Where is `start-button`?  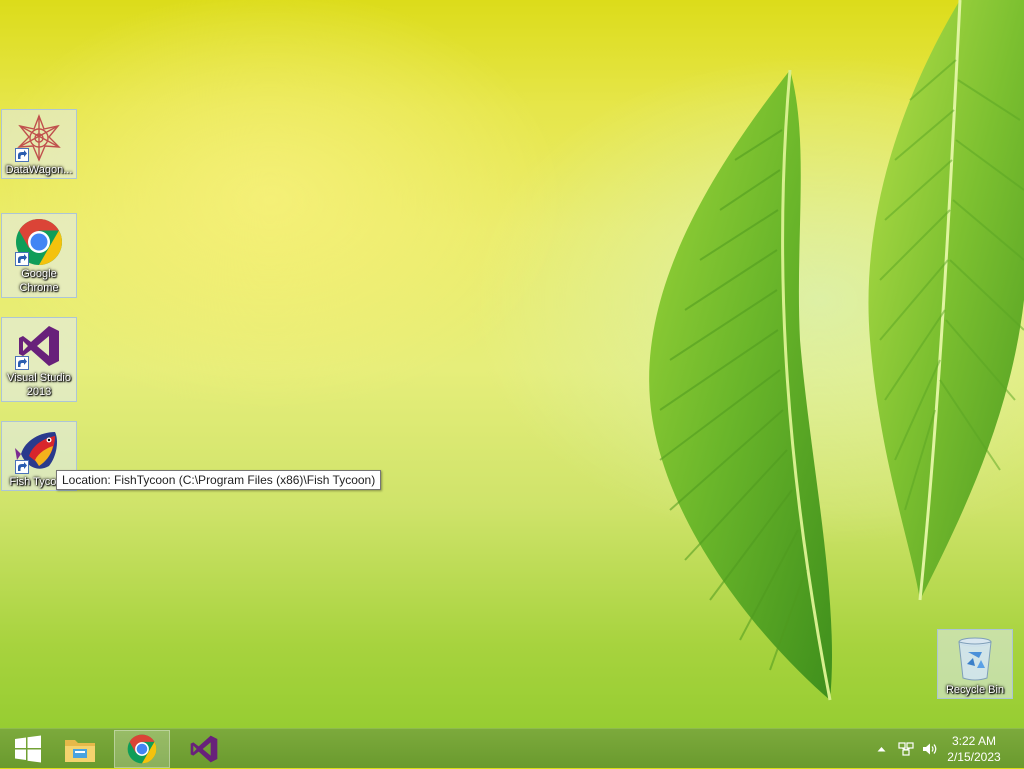 start-button is located at coordinates (28, 749).